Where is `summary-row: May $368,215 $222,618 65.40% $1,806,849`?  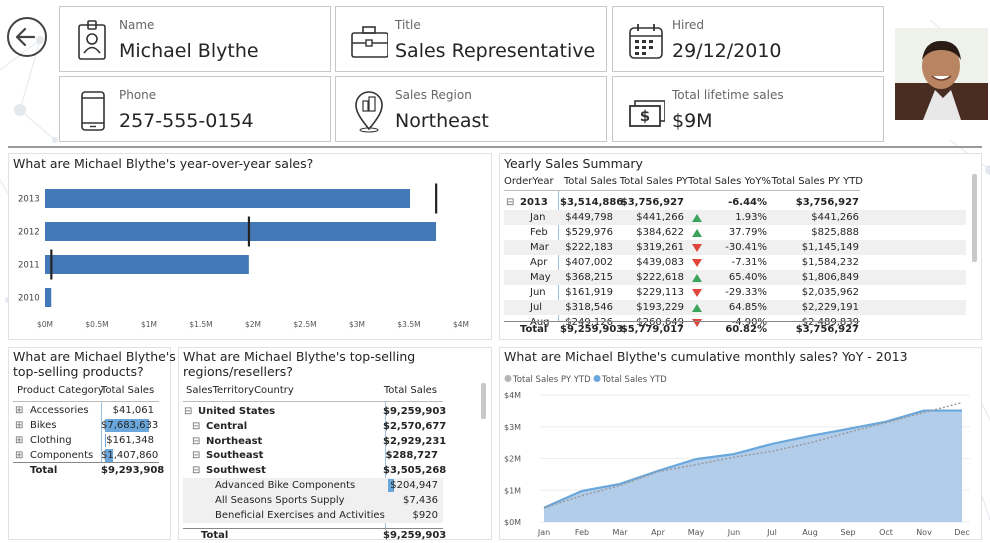
summary-row: May $368,215 $222,618 65.40% $1,806,849 is located at coordinates (735, 277).